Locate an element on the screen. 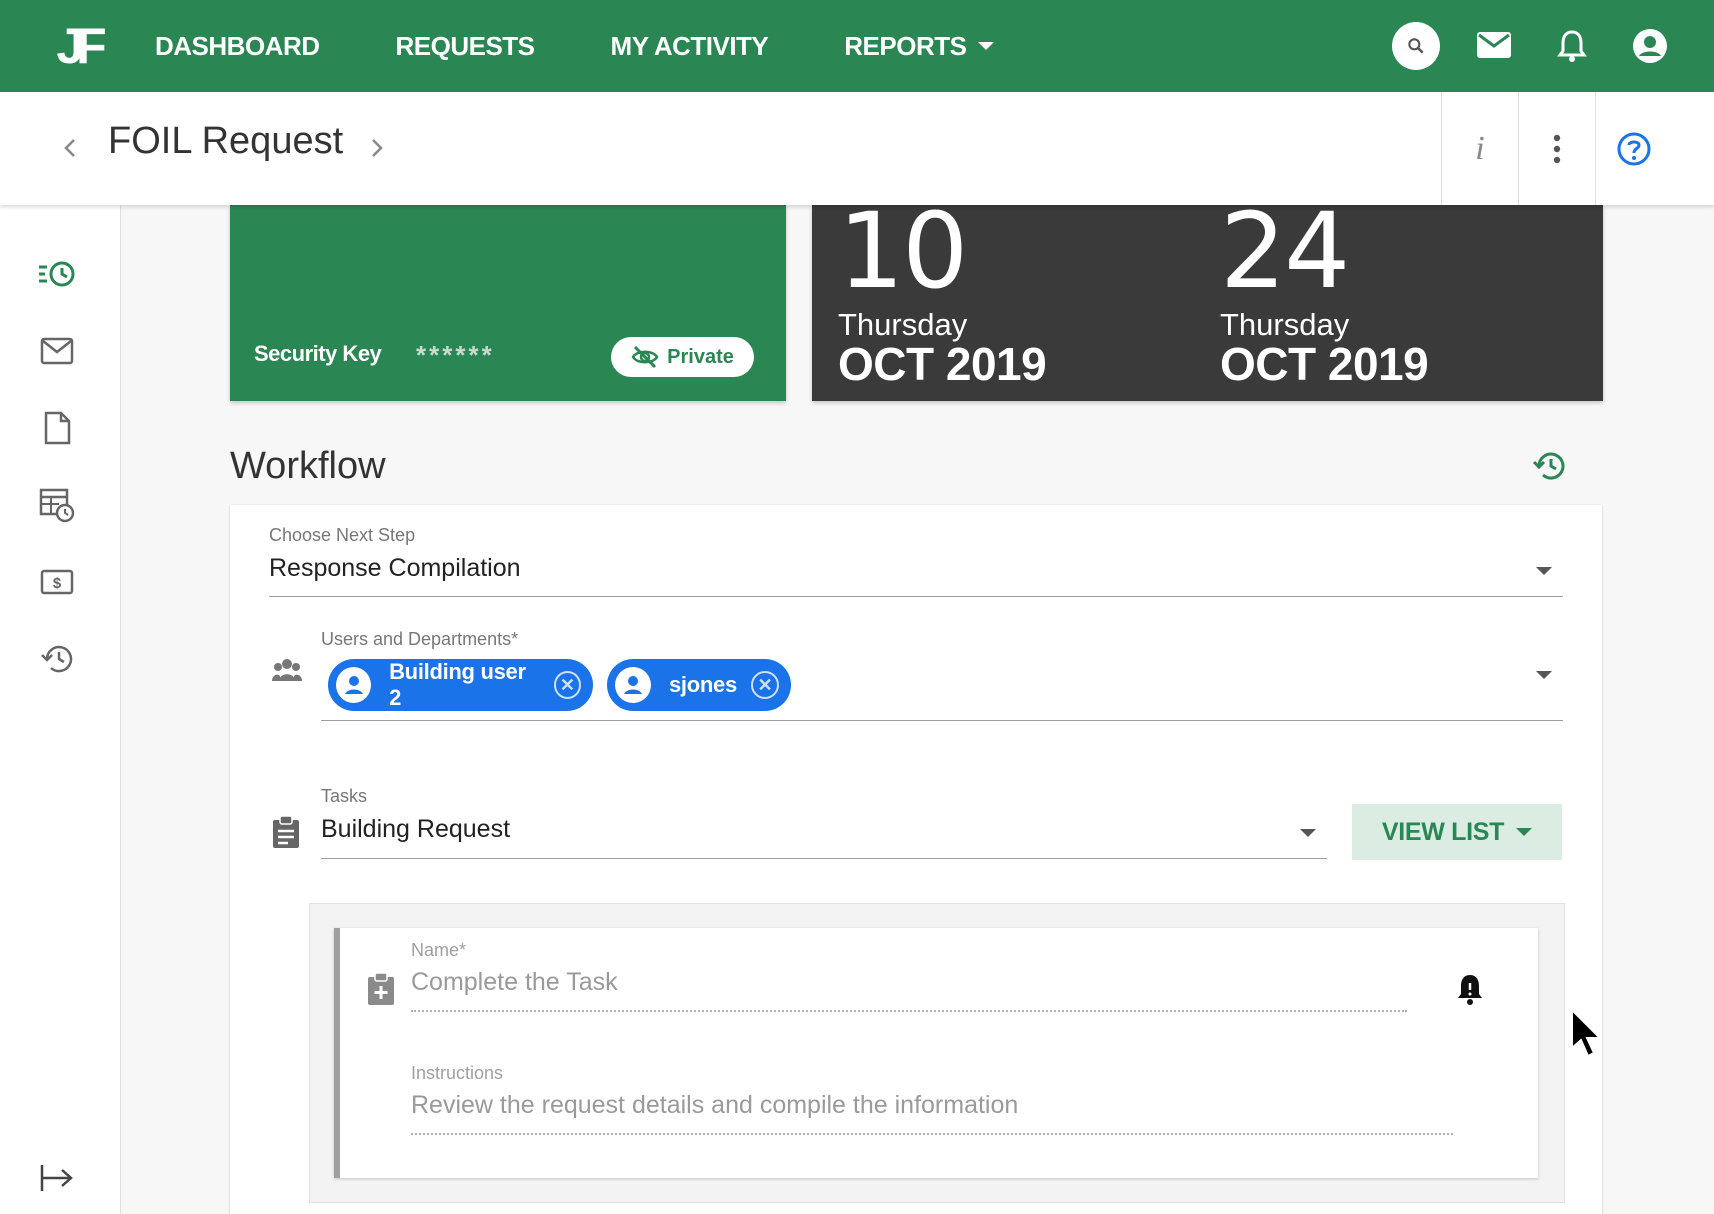 The width and height of the screenshot is (1714, 1214). mail-button is located at coordinates (1494, 46).